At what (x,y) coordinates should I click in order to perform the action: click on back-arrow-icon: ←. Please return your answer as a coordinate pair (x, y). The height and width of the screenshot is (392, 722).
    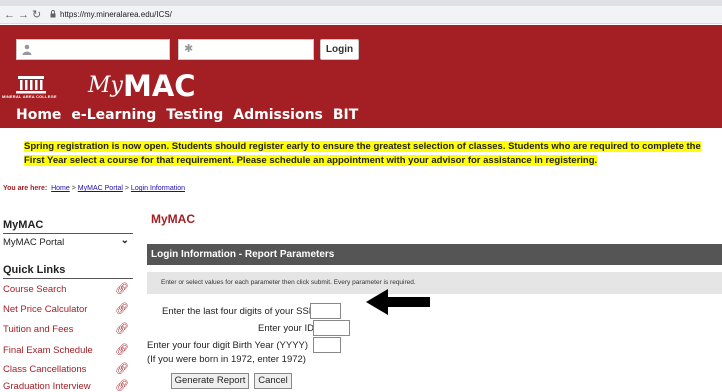
    Looking at the image, I should click on (9, 15).